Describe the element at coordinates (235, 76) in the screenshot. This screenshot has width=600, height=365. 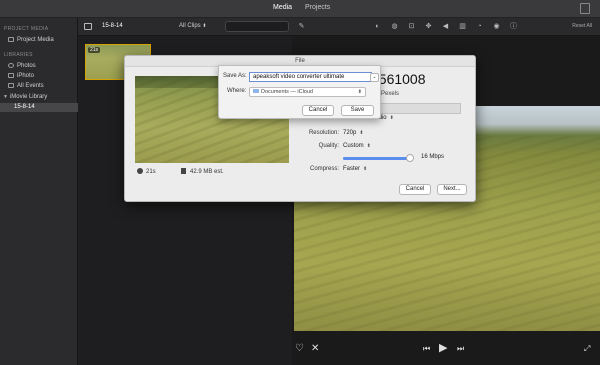
I see `save-as-label: Save As:` at that location.